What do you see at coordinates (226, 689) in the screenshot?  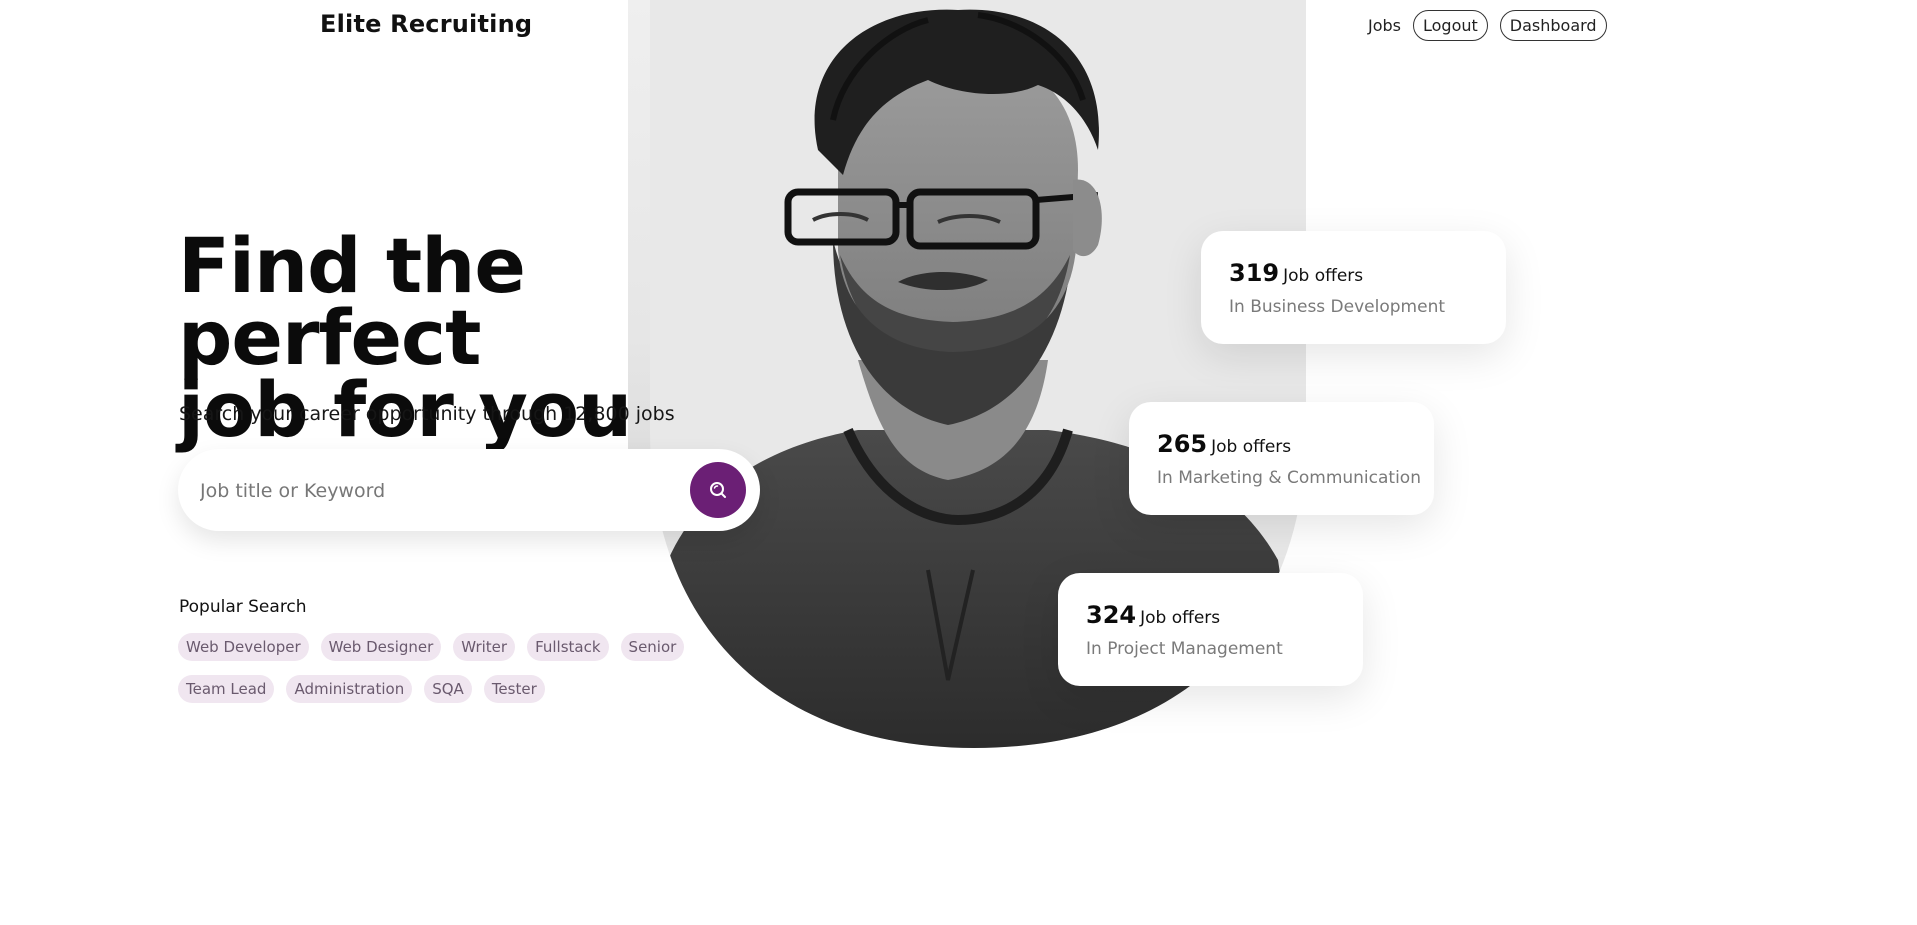 I see `tag-team-lead: Team Lead` at bounding box center [226, 689].